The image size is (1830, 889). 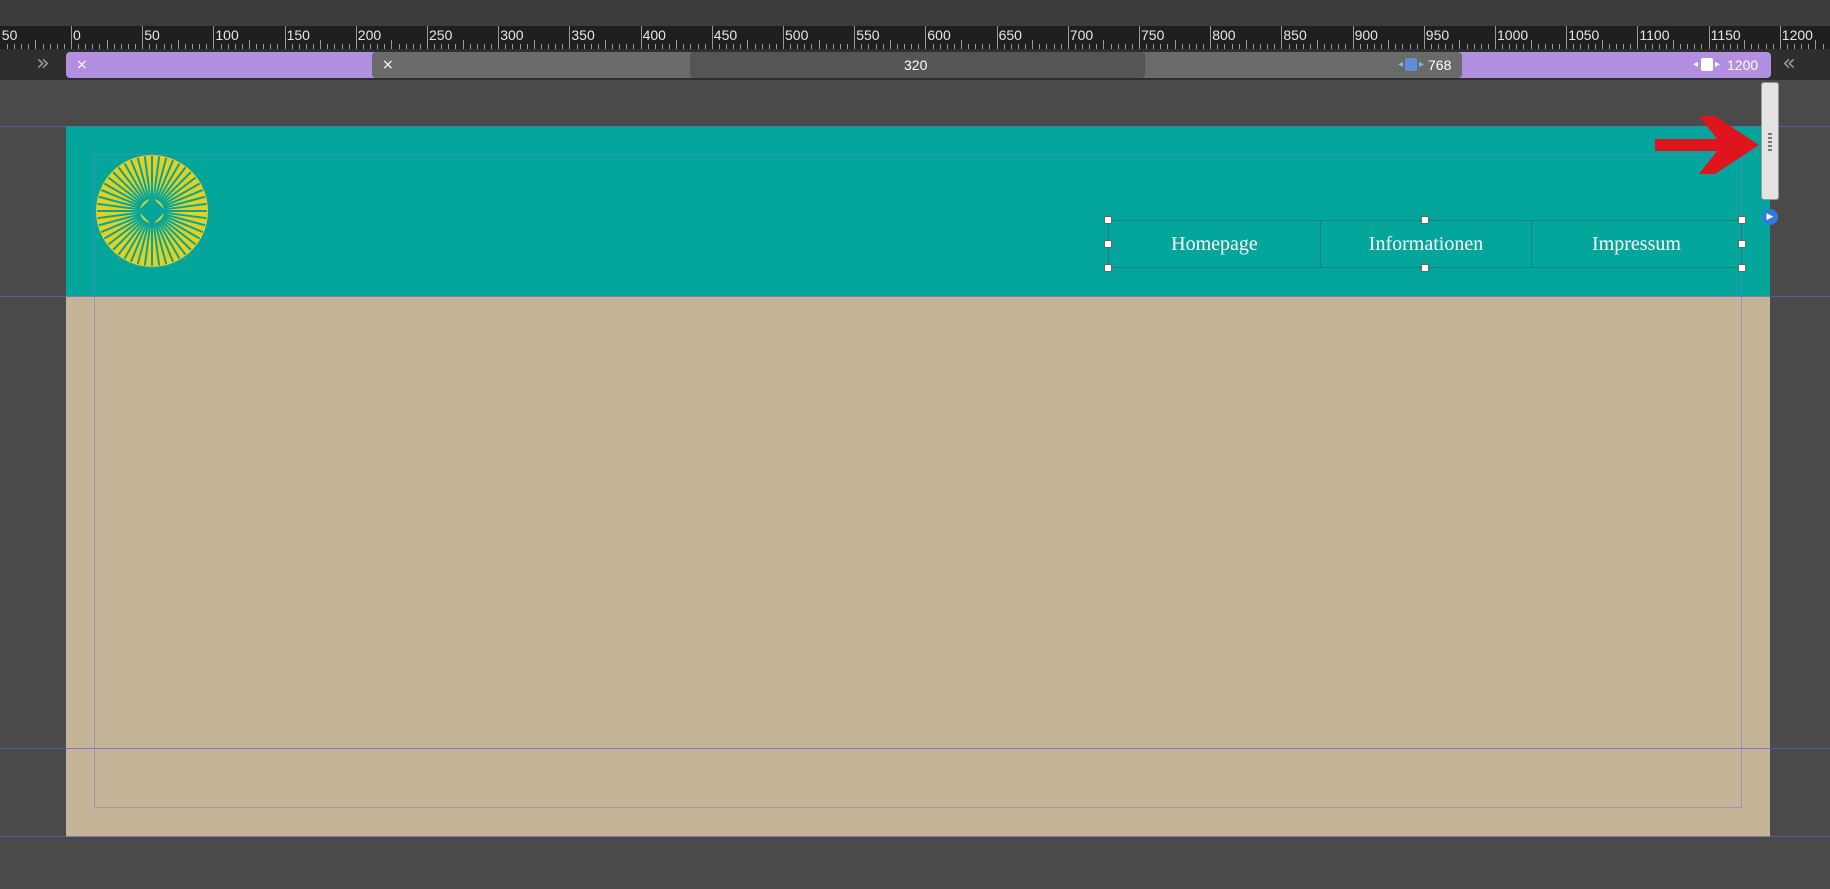 What do you see at coordinates (227, 35) in the screenshot?
I see `ruler-label: 100` at bounding box center [227, 35].